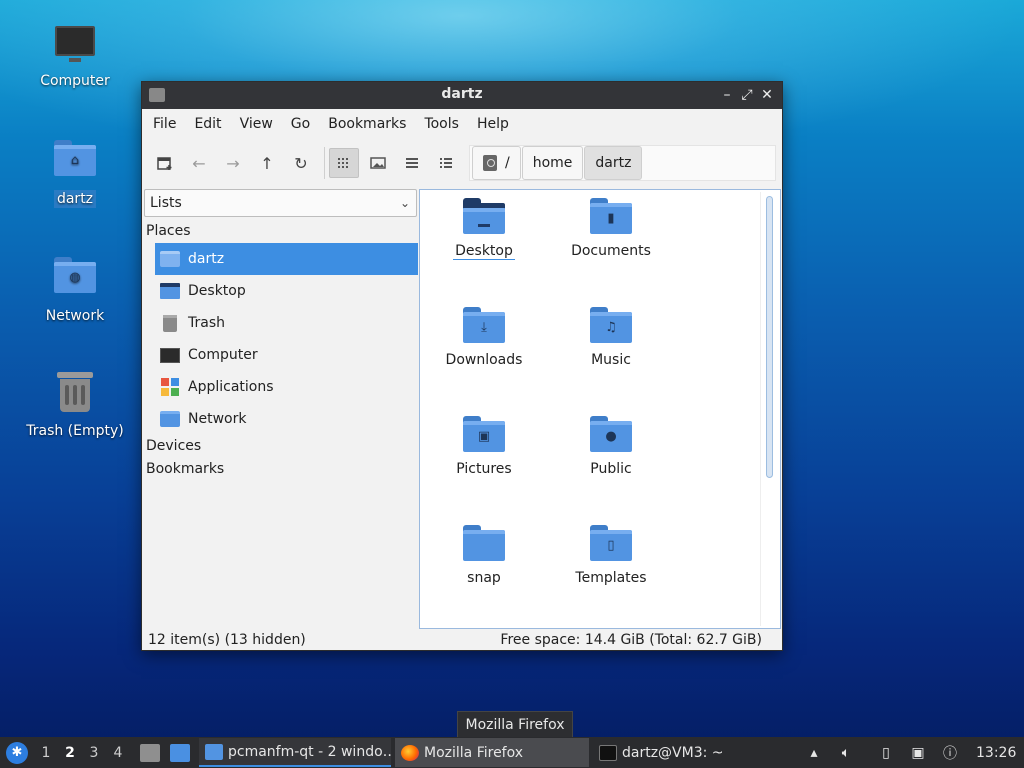 This screenshot has width=1024, height=768. I want to click on maximize-button: ⤢, so click(747, 95).